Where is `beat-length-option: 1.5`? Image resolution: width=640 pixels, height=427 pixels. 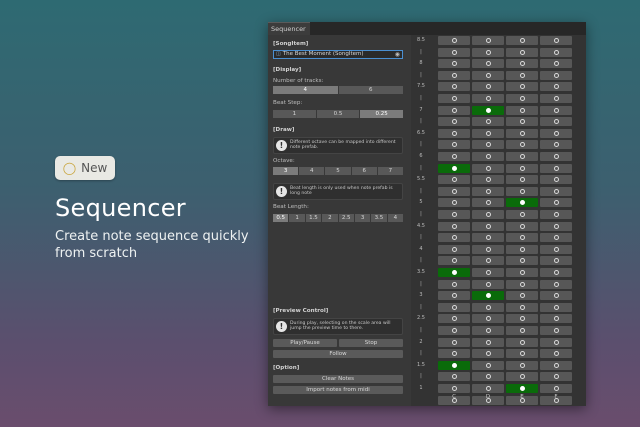 beat-length-option: 1.5 is located at coordinates (313, 218).